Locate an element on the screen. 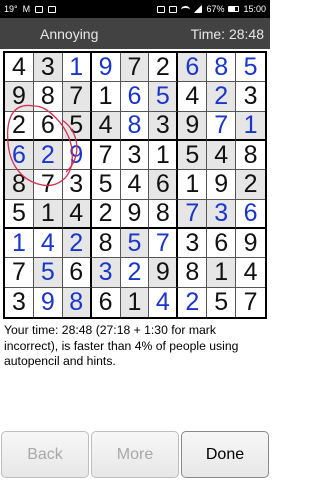 The width and height of the screenshot is (320, 480). sudoku-cell-r2-c6: 5 is located at coordinates (164, 97).